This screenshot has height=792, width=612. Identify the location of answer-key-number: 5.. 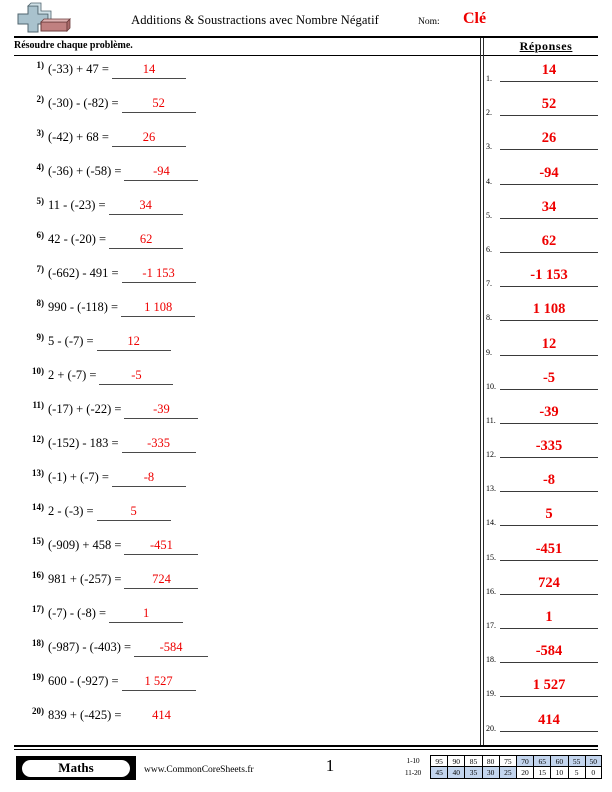
(489, 215).